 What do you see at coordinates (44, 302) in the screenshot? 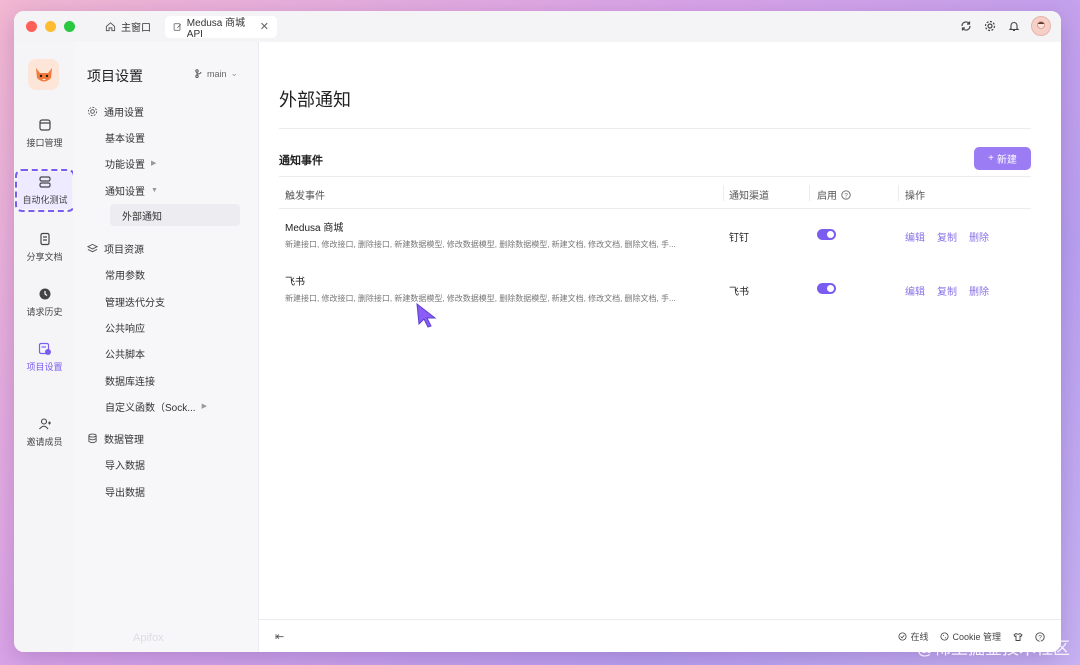
I see `rail-item-request-history: 请求历史` at bounding box center [44, 302].